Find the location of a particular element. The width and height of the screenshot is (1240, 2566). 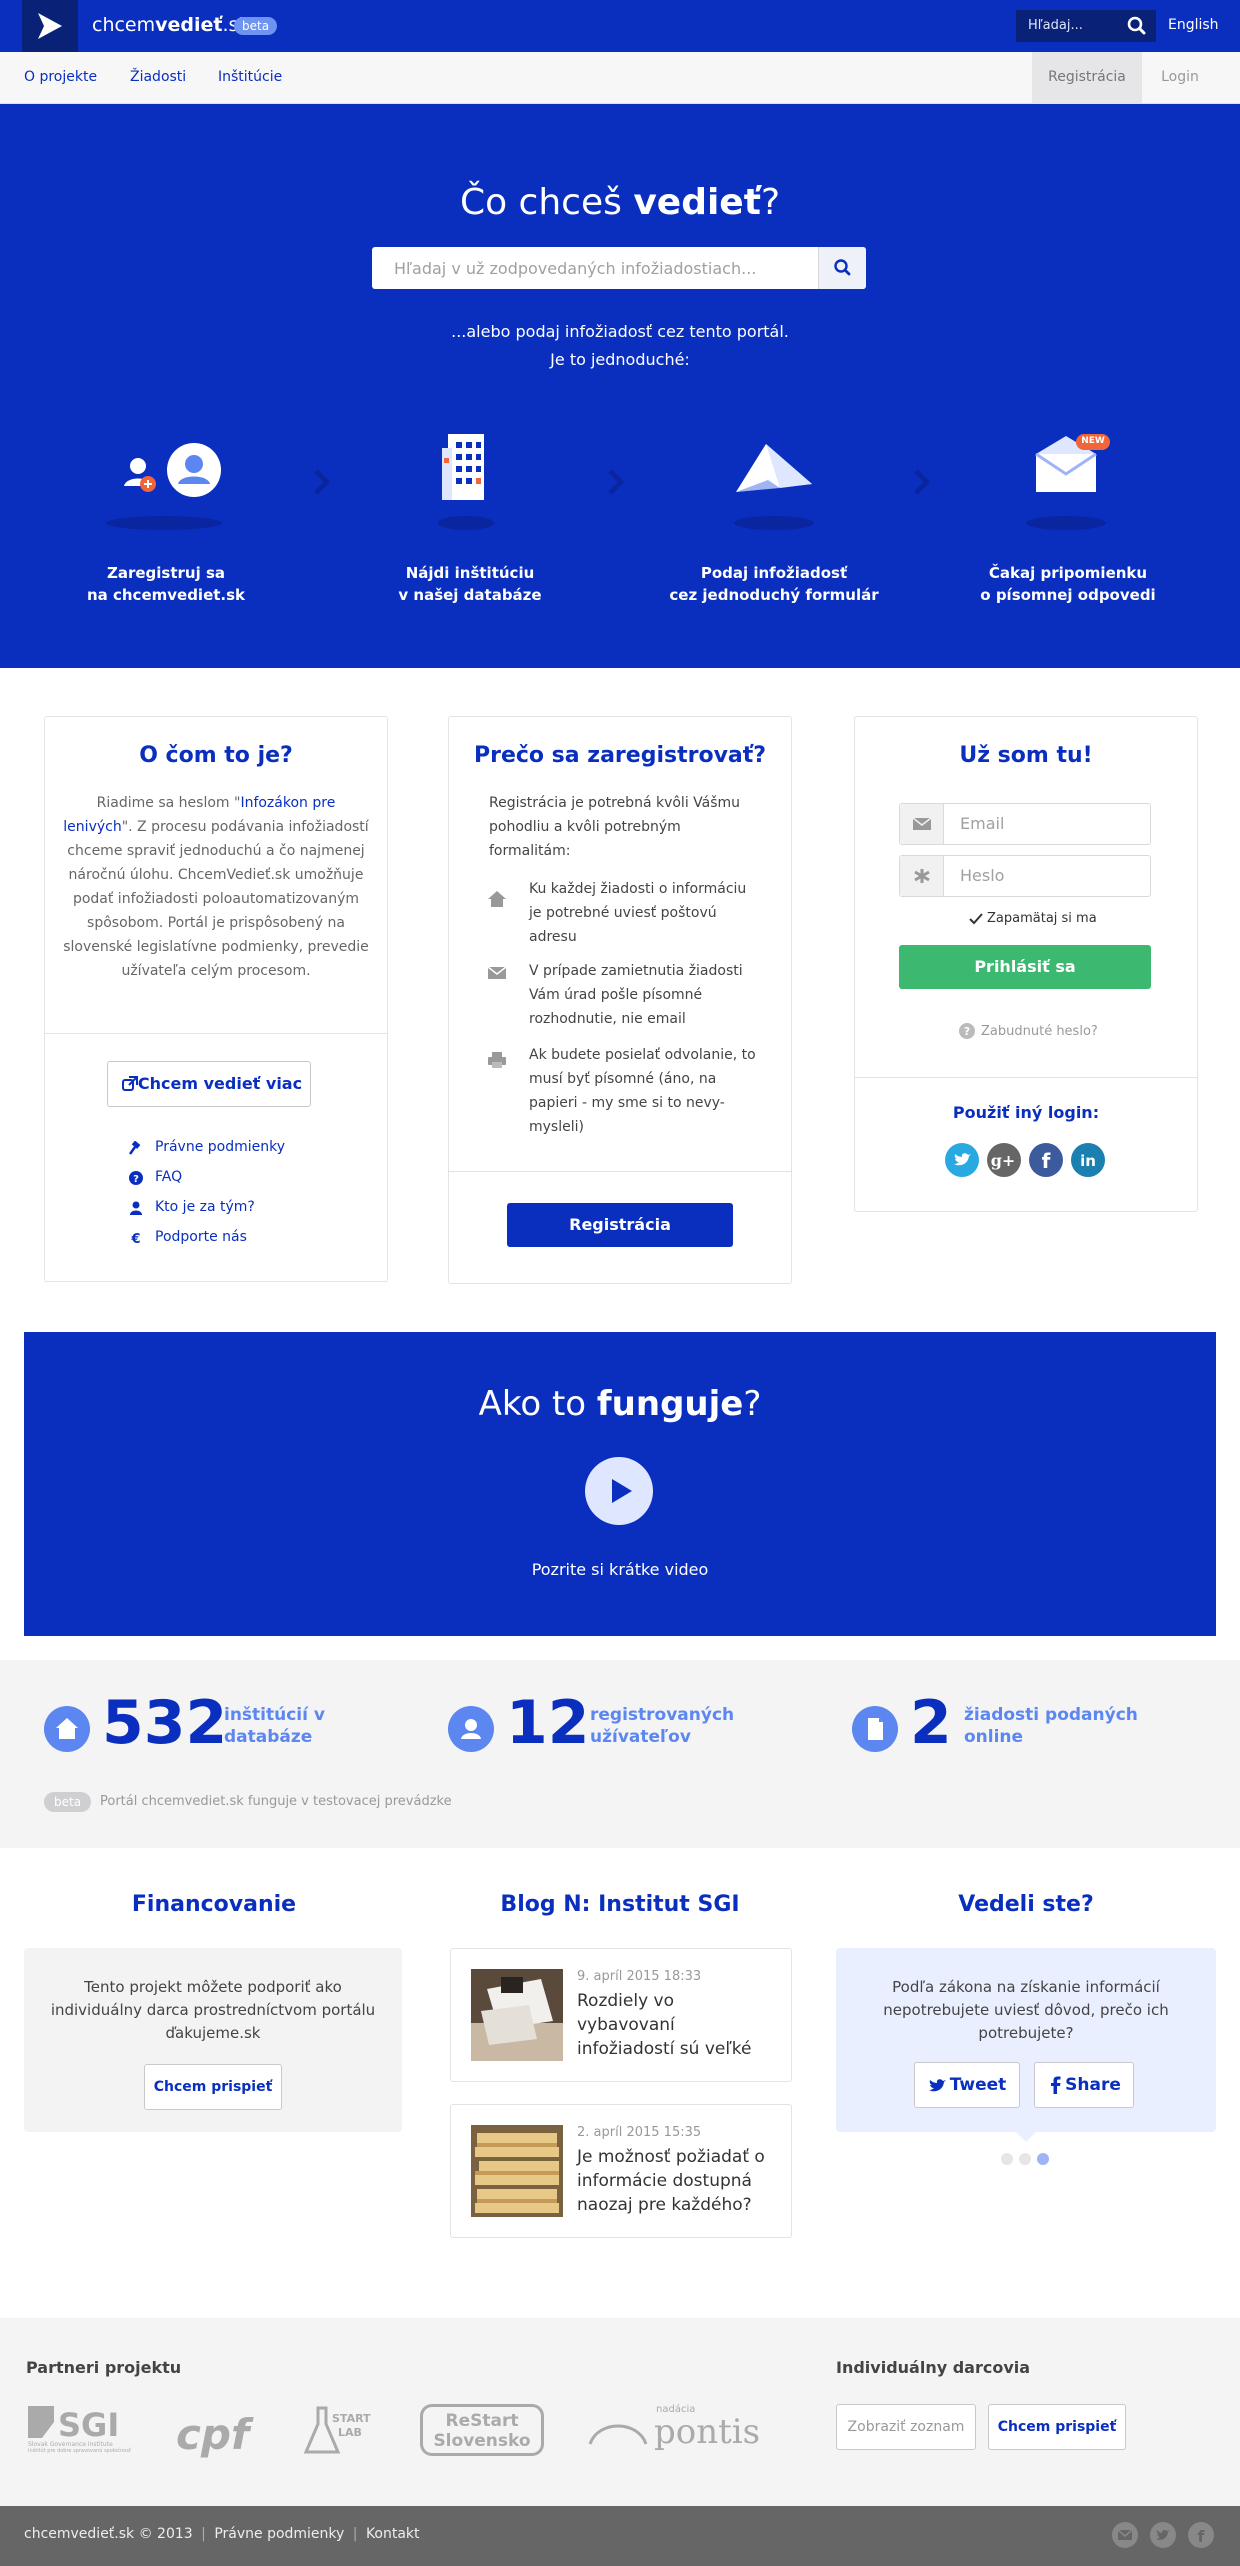

sgi-logo-sub1: Slovak Governance Institute is located at coordinates (70, 2444).